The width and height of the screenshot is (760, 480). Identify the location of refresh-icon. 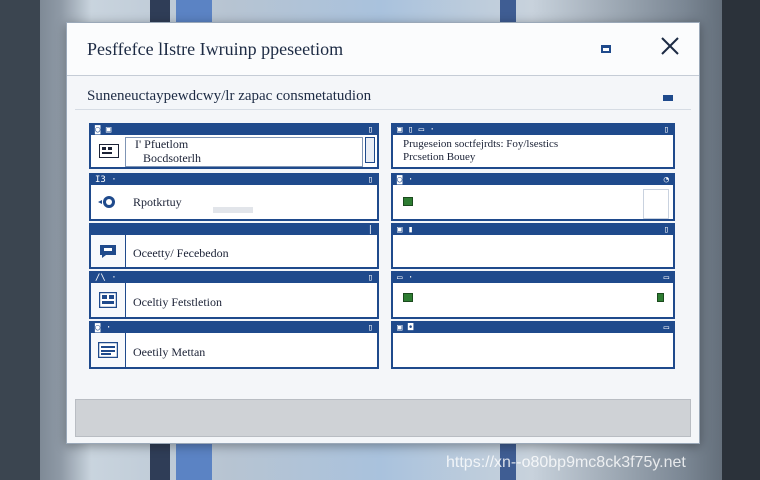
(108, 202).